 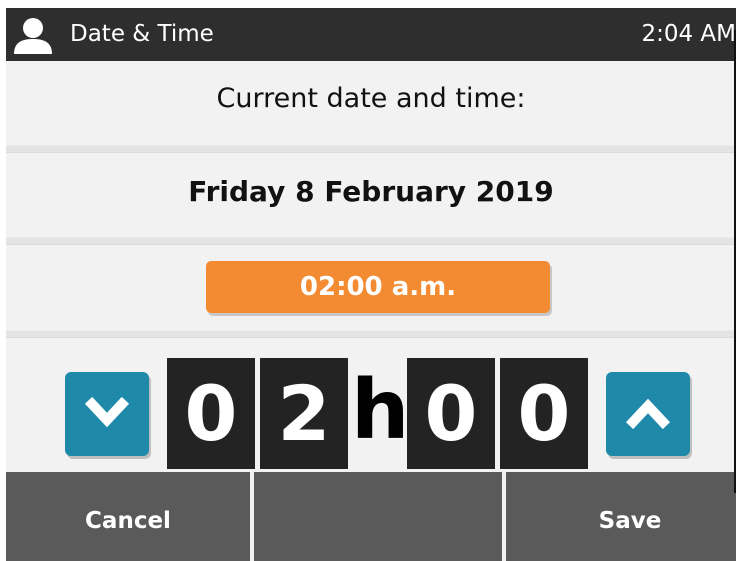 I want to click on current-date: Friday 8 February 2019, so click(x=371, y=191).